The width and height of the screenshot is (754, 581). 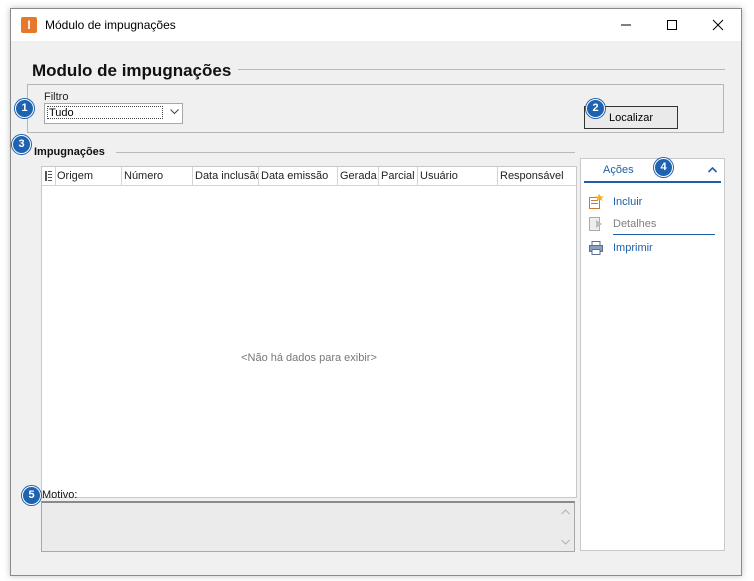 I want to click on title-bar: I Módulo de impugnações, so click(x=376, y=25).